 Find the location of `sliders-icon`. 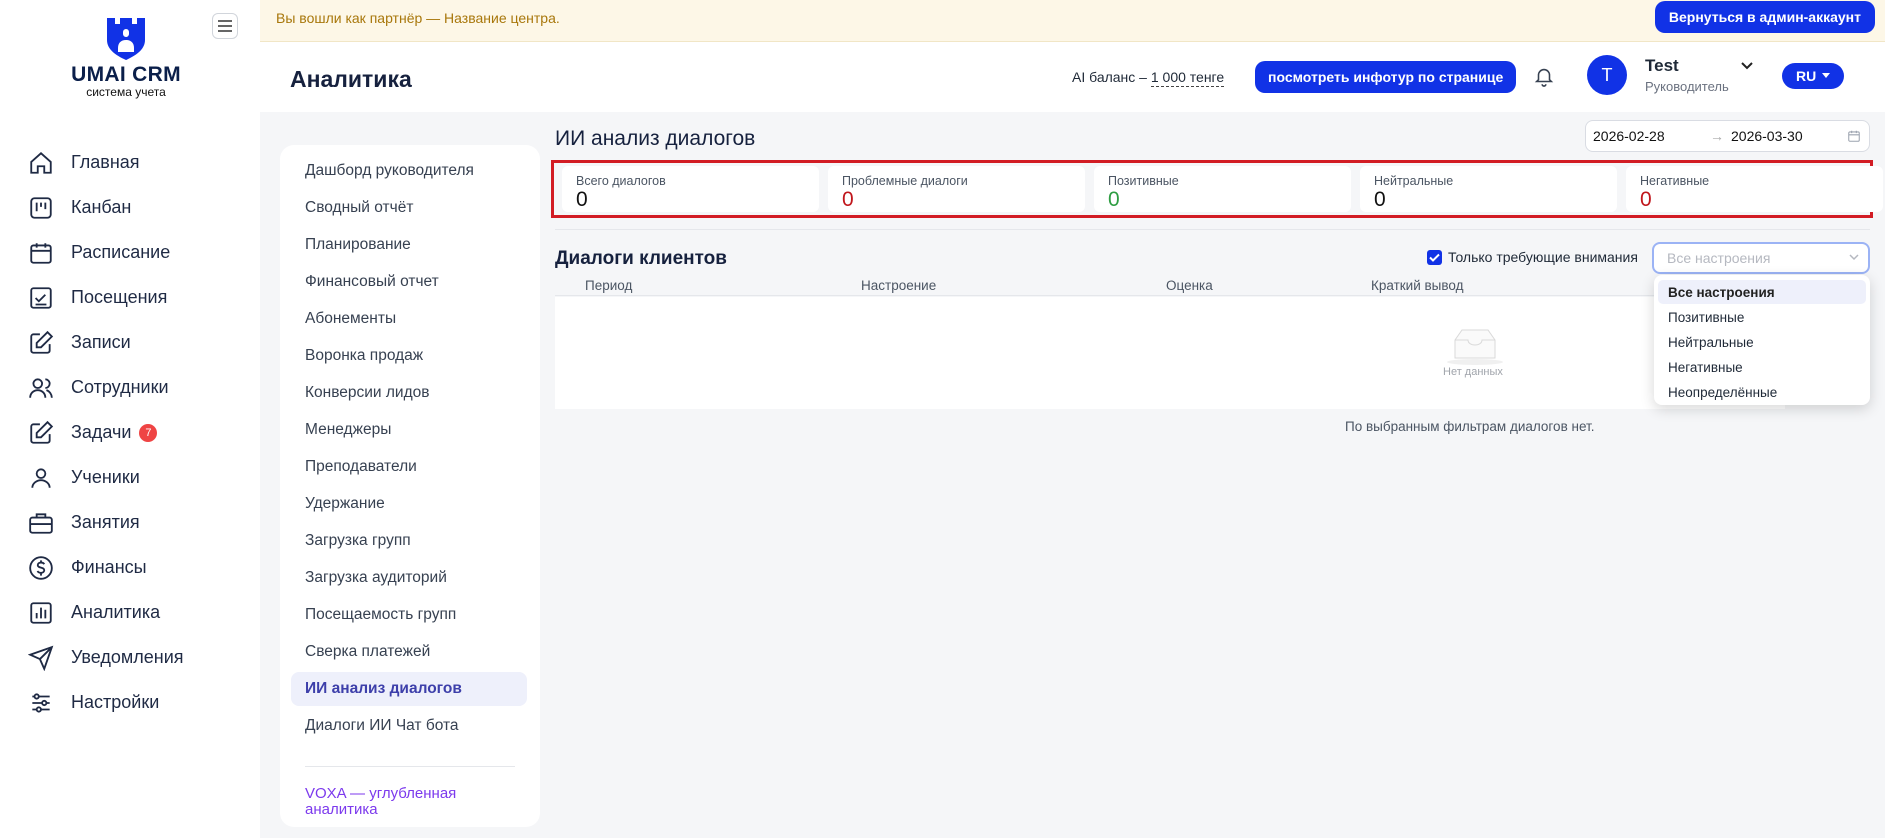

sliders-icon is located at coordinates (41, 702).